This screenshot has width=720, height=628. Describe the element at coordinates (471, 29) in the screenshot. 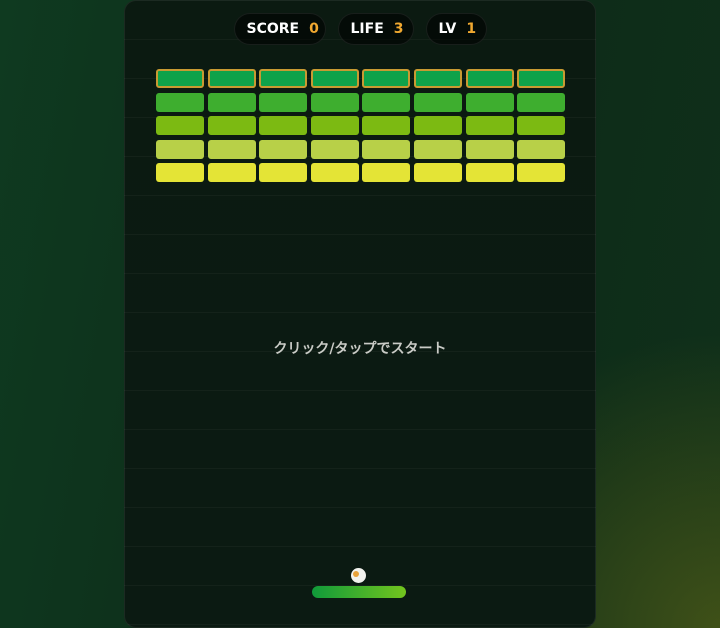

I see `level-value: 1` at that location.